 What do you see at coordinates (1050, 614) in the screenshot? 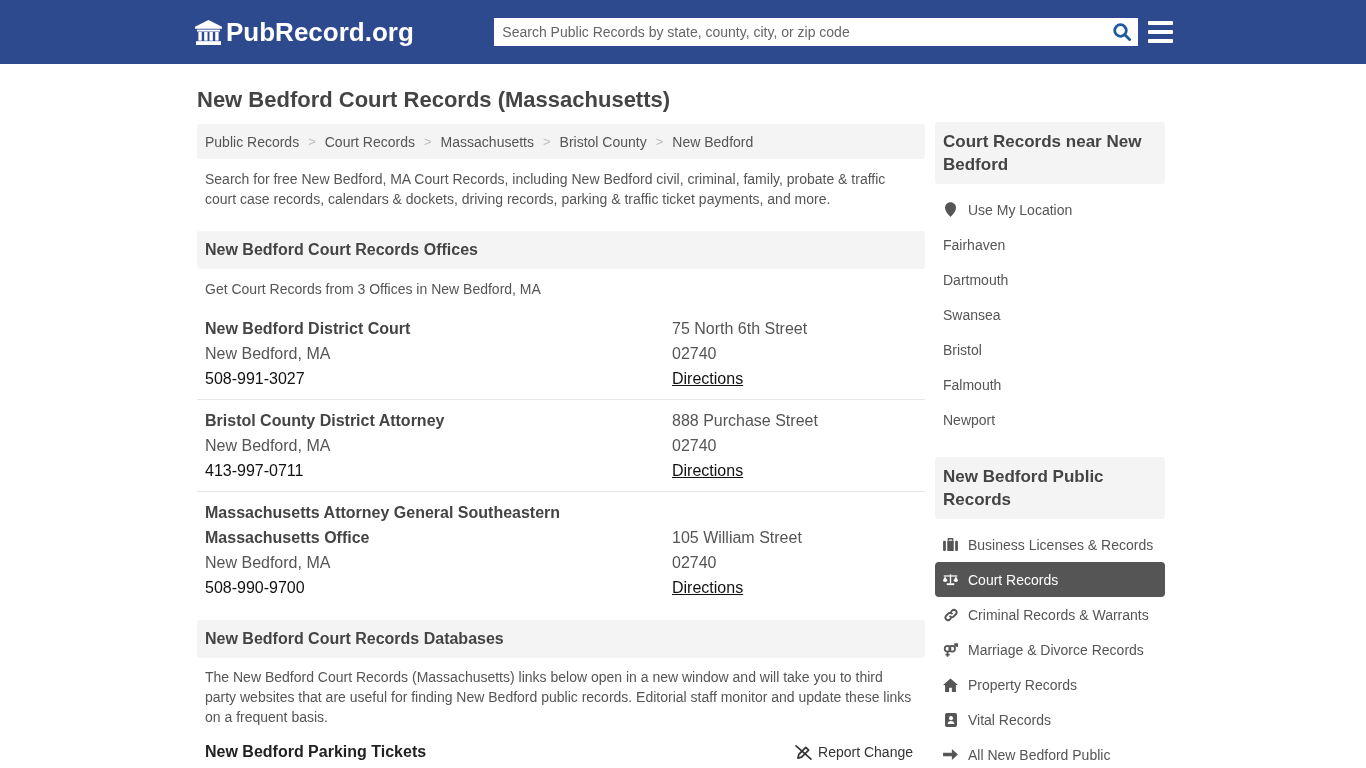
I see `sidebar-link: Criminal Records & Warrants` at bounding box center [1050, 614].